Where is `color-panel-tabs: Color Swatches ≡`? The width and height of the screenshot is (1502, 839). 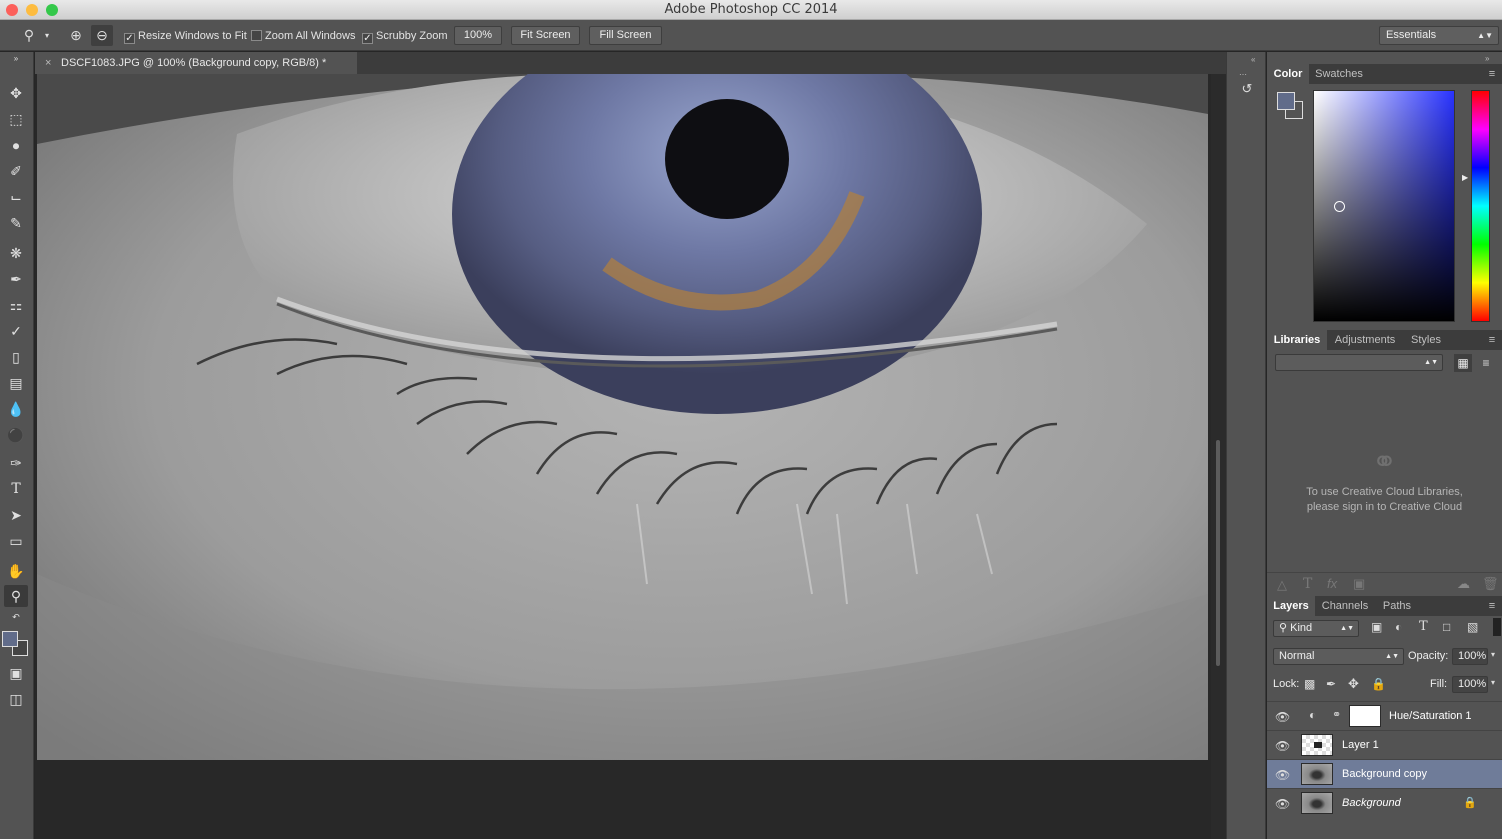 color-panel-tabs: Color Swatches ≡ is located at coordinates (1384, 74).